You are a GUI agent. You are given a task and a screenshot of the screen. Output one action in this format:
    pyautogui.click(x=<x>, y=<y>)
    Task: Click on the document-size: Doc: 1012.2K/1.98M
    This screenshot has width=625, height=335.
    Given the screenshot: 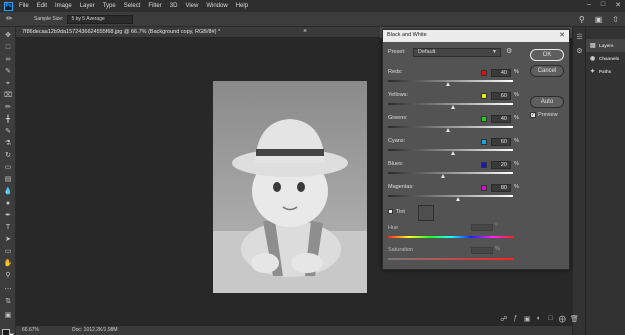 What is the action you would take?
    pyautogui.click(x=95, y=330)
    